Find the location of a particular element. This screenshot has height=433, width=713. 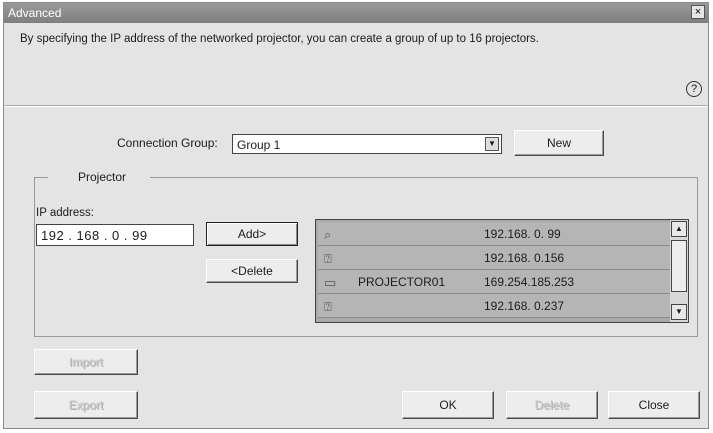

list-scrollbar: ▲ ▼ is located at coordinates (679, 271).